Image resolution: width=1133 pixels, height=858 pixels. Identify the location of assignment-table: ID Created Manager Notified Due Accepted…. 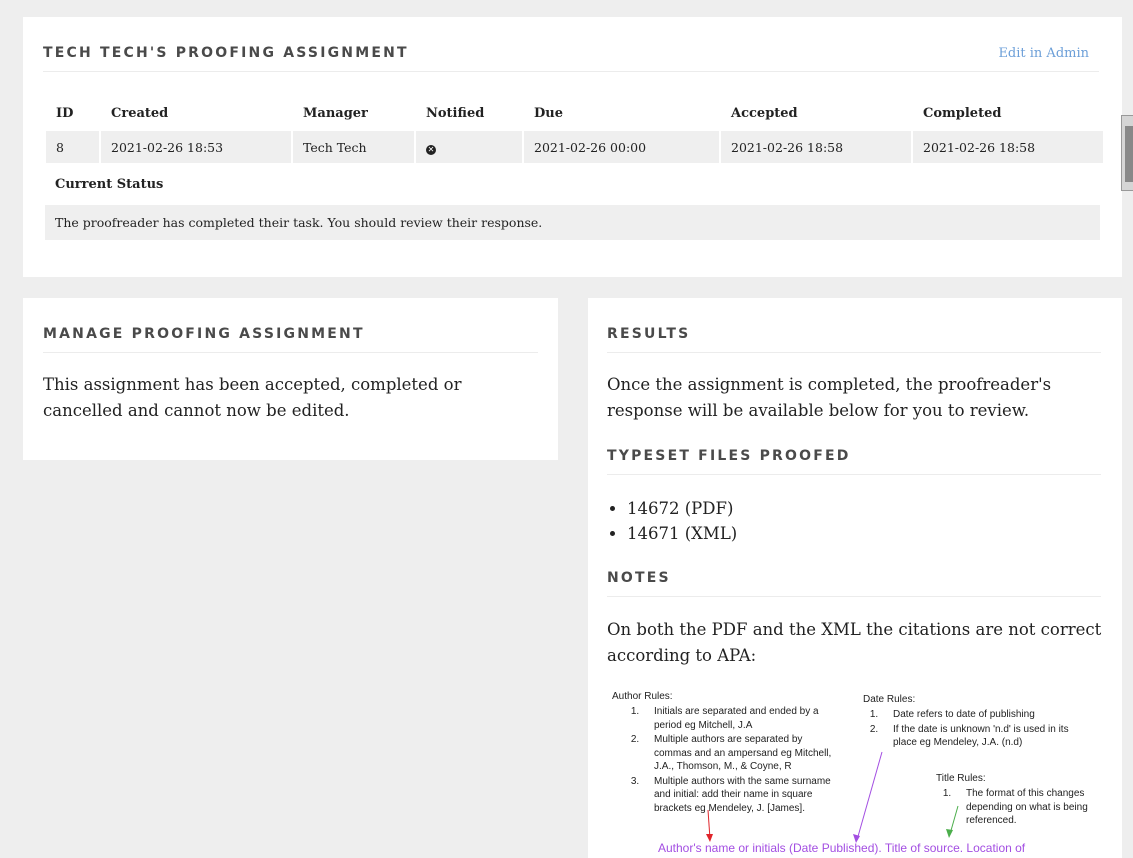
(574, 130).